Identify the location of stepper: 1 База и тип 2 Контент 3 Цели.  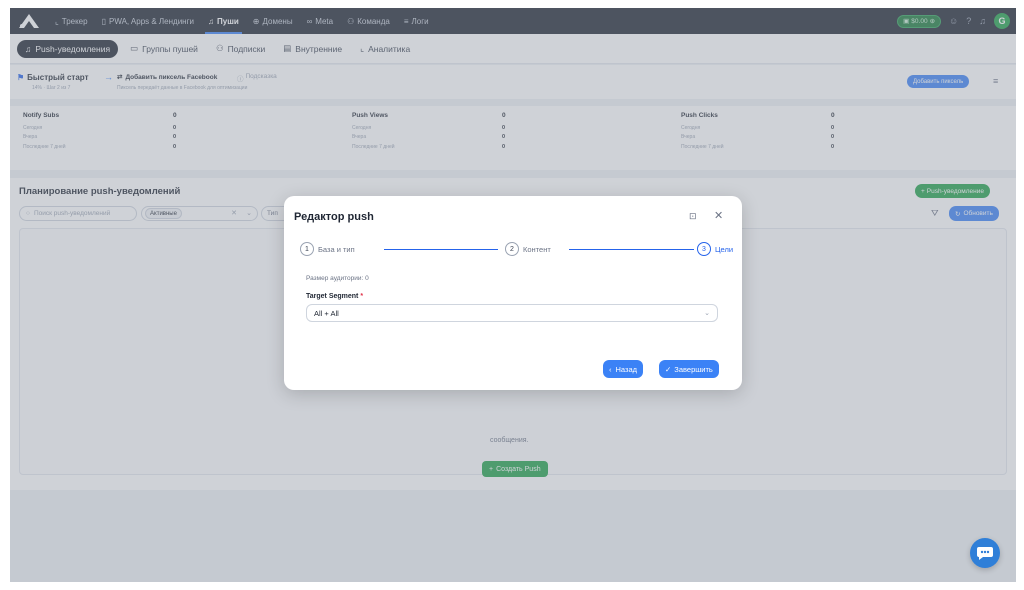
(516, 250).